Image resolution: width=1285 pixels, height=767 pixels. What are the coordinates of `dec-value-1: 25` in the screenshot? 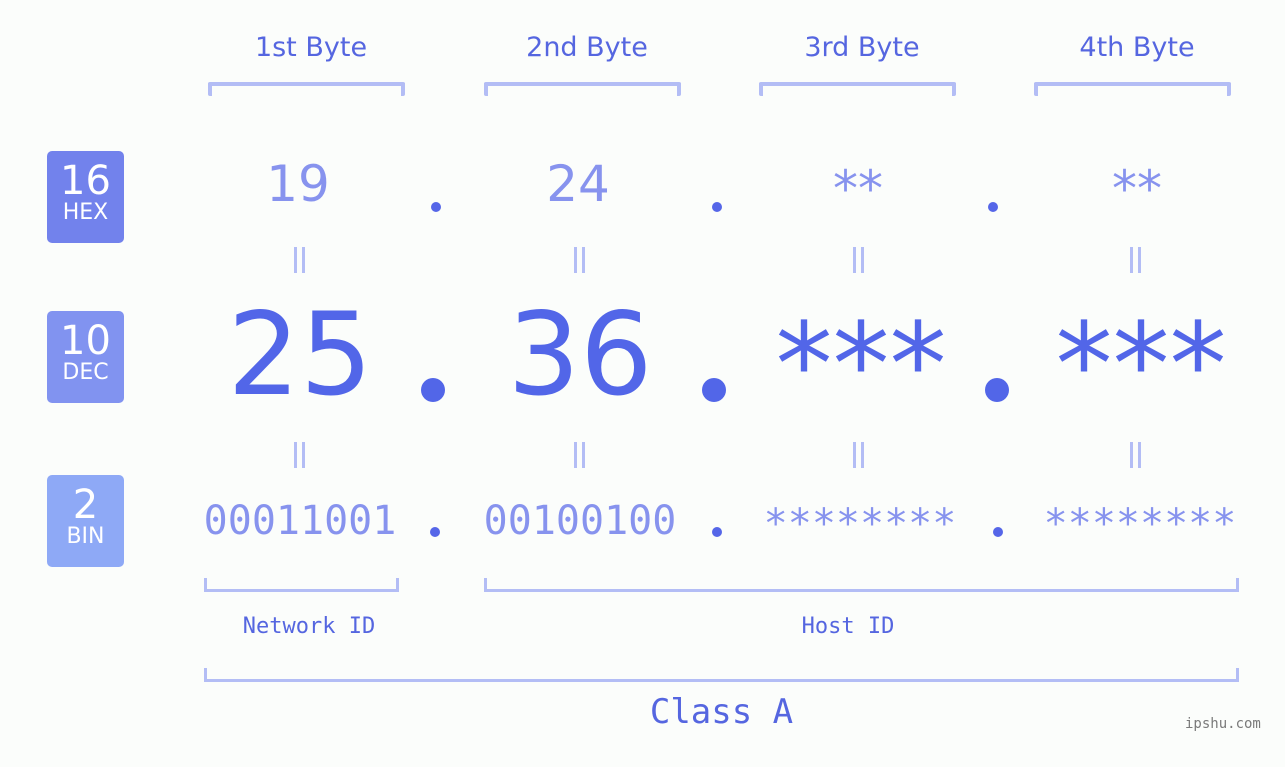 It's located at (300, 354).